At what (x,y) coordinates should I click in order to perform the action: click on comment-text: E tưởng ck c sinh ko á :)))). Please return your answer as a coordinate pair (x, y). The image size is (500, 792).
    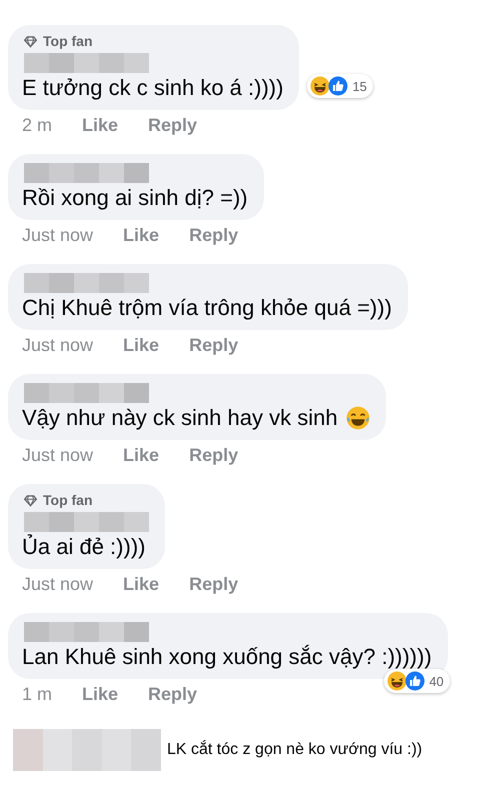
    Looking at the image, I should click on (153, 88).